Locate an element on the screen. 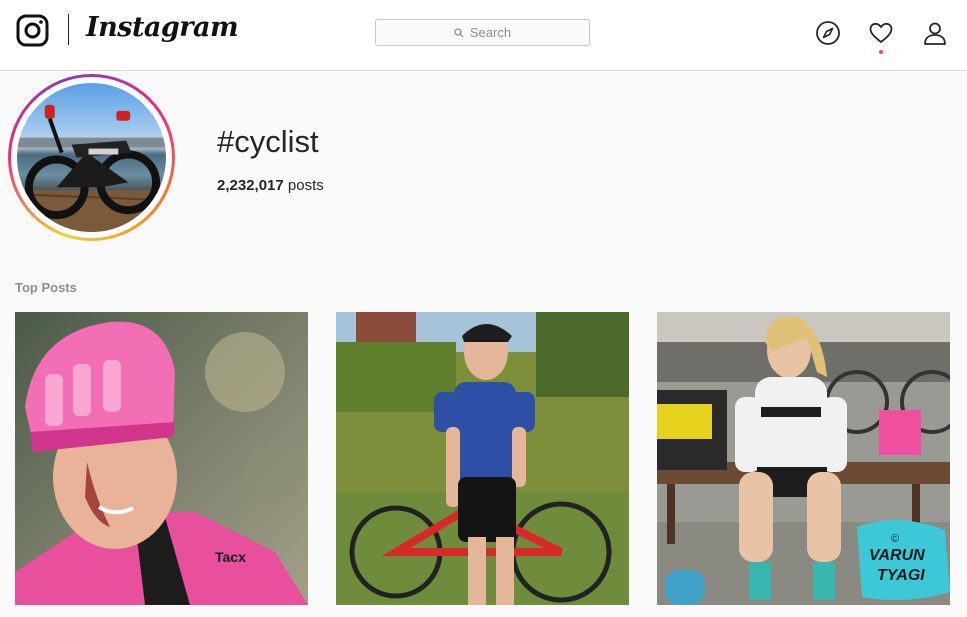 The image size is (967, 617). notification-dot is located at coordinates (881, 52).